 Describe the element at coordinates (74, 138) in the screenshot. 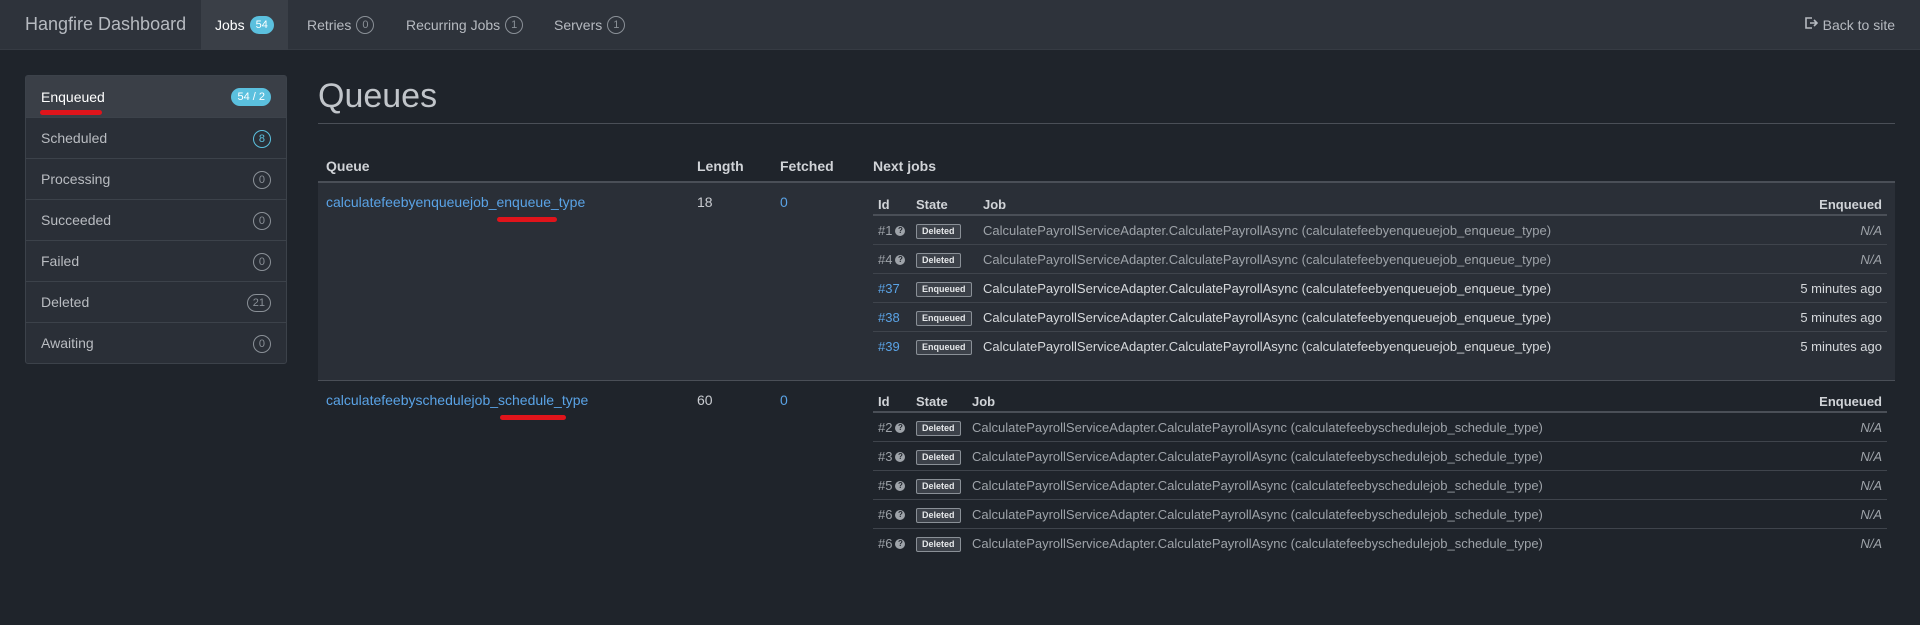

I see `sidebar-item-label: Scheduled` at that location.